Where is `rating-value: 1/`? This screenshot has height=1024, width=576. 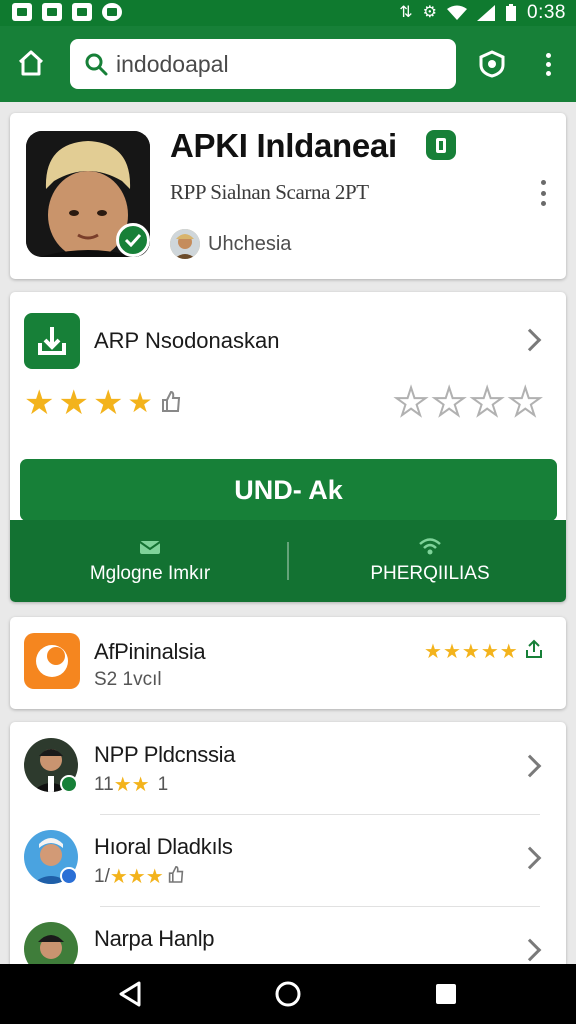 rating-value: 1/ is located at coordinates (102, 876).